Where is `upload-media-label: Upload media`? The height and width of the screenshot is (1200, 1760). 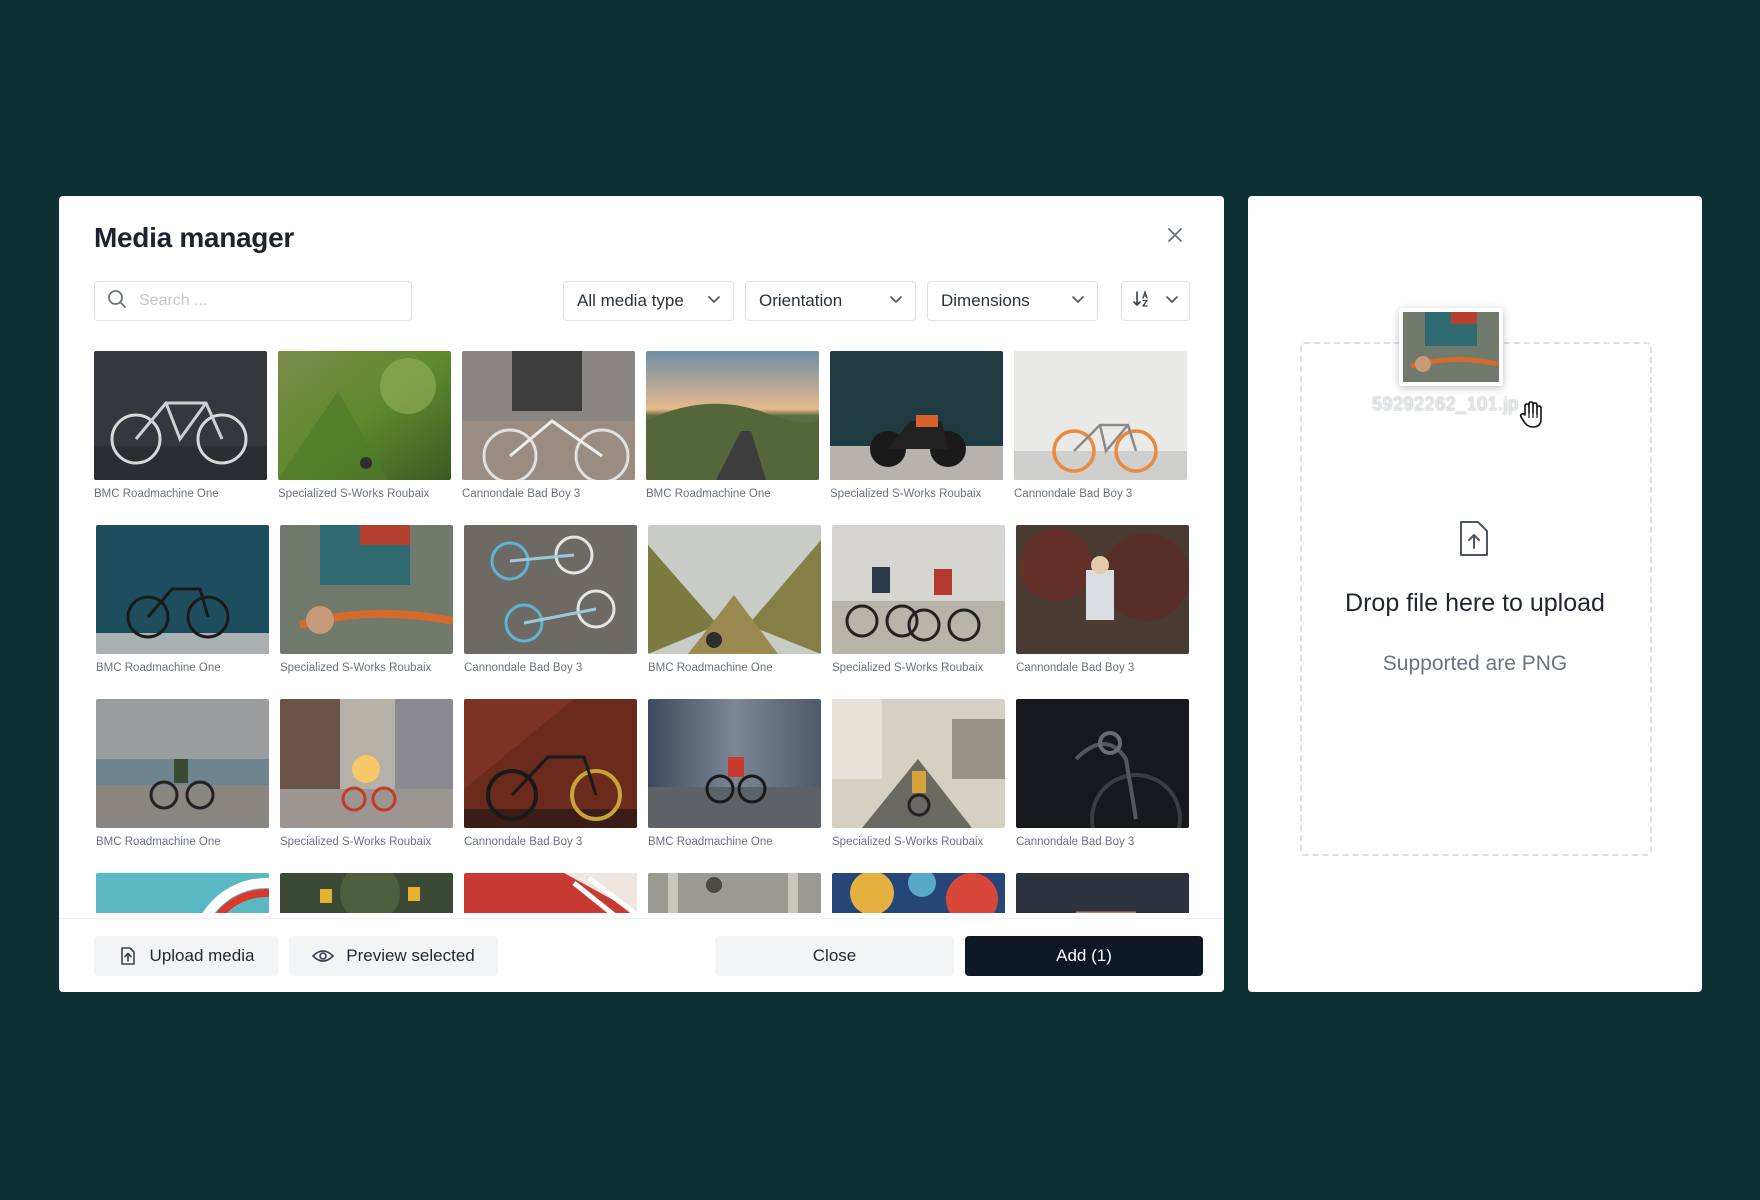 upload-media-label: Upload media is located at coordinates (202, 955).